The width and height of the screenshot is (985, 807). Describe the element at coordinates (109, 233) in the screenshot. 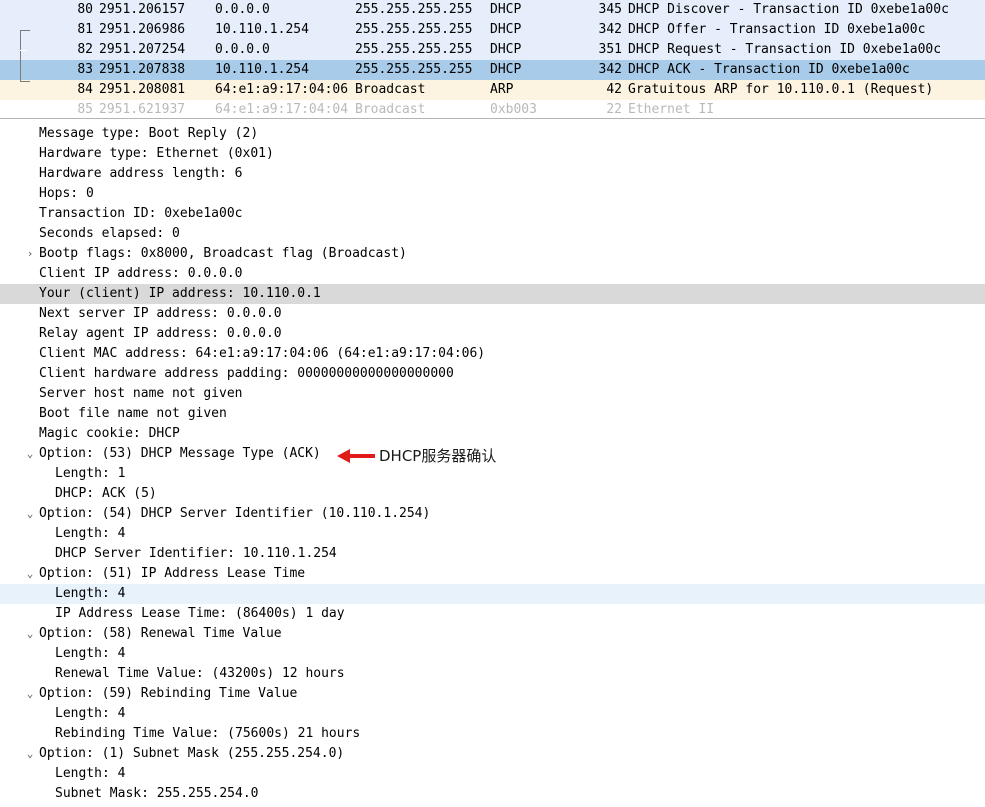

I see `detail-tree-label: Seconds elapsed: 0` at that location.